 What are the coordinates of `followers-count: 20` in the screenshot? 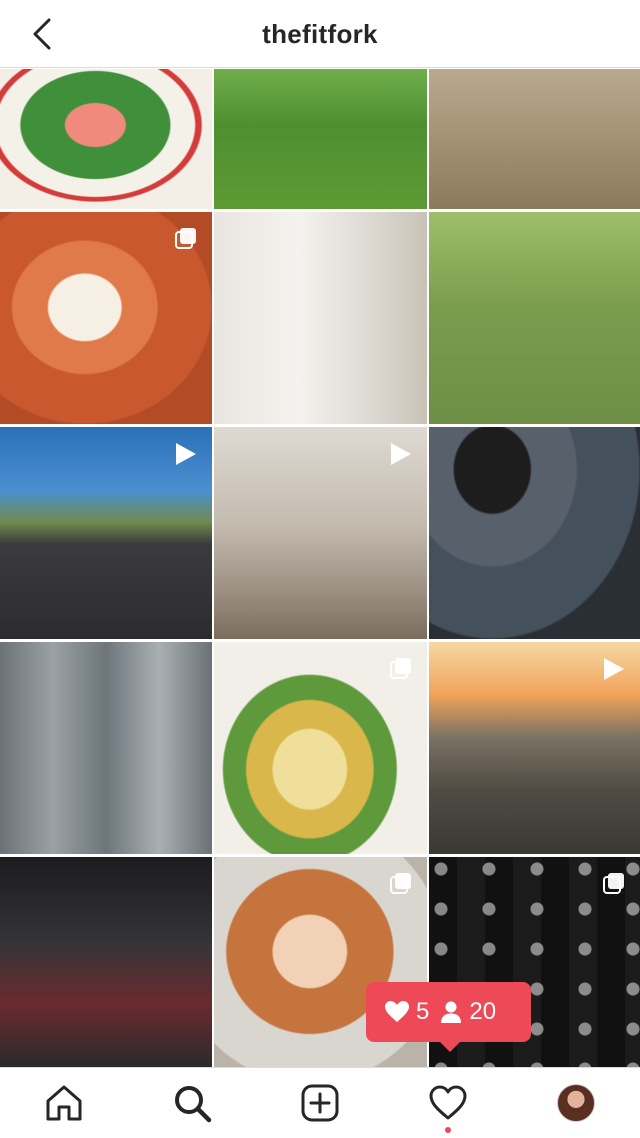 It's located at (483, 1011).